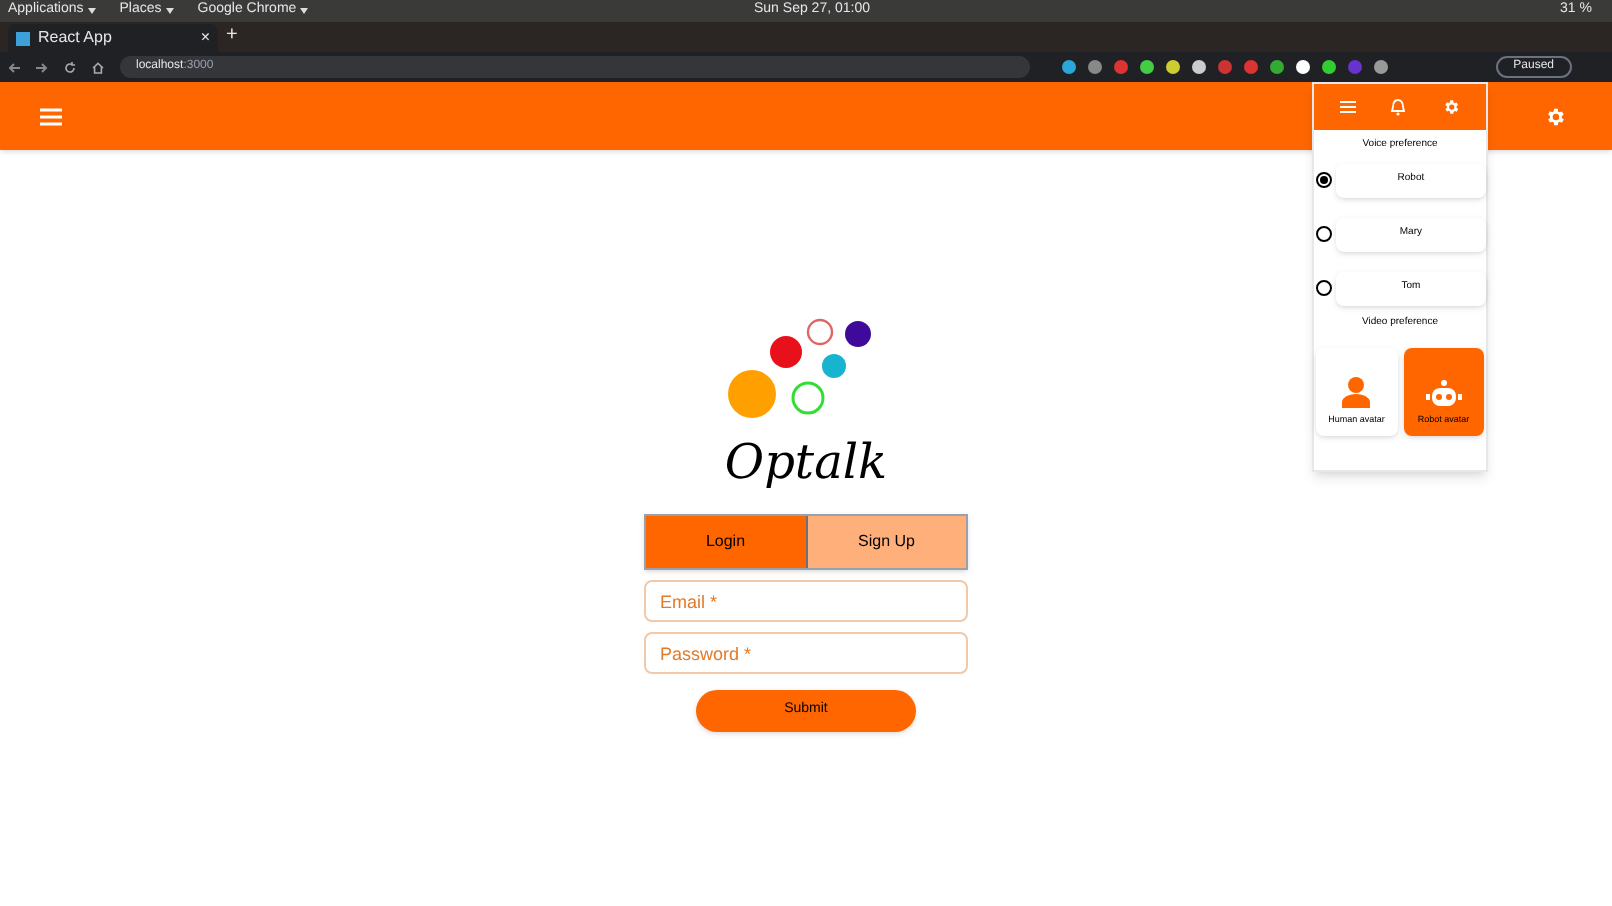 Image resolution: width=1612 pixels, height=906 pixels. I want to click on browser-tab: React App ×, so click(113, 38).